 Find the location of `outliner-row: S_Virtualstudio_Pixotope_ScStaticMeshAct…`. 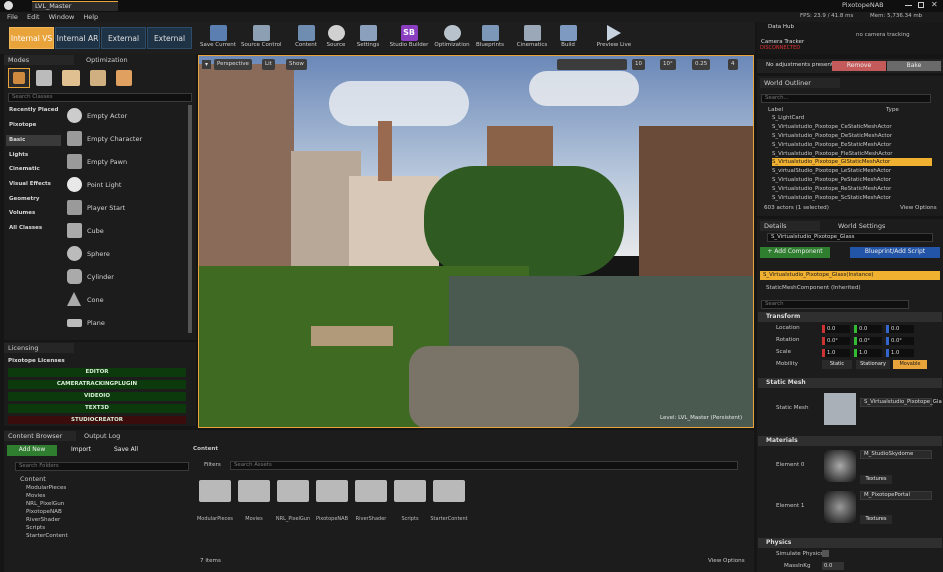

outliner-row: S_Virtualstudio_Pixotope_ScStaticMeshAct… is located at coordinates (852, 198).